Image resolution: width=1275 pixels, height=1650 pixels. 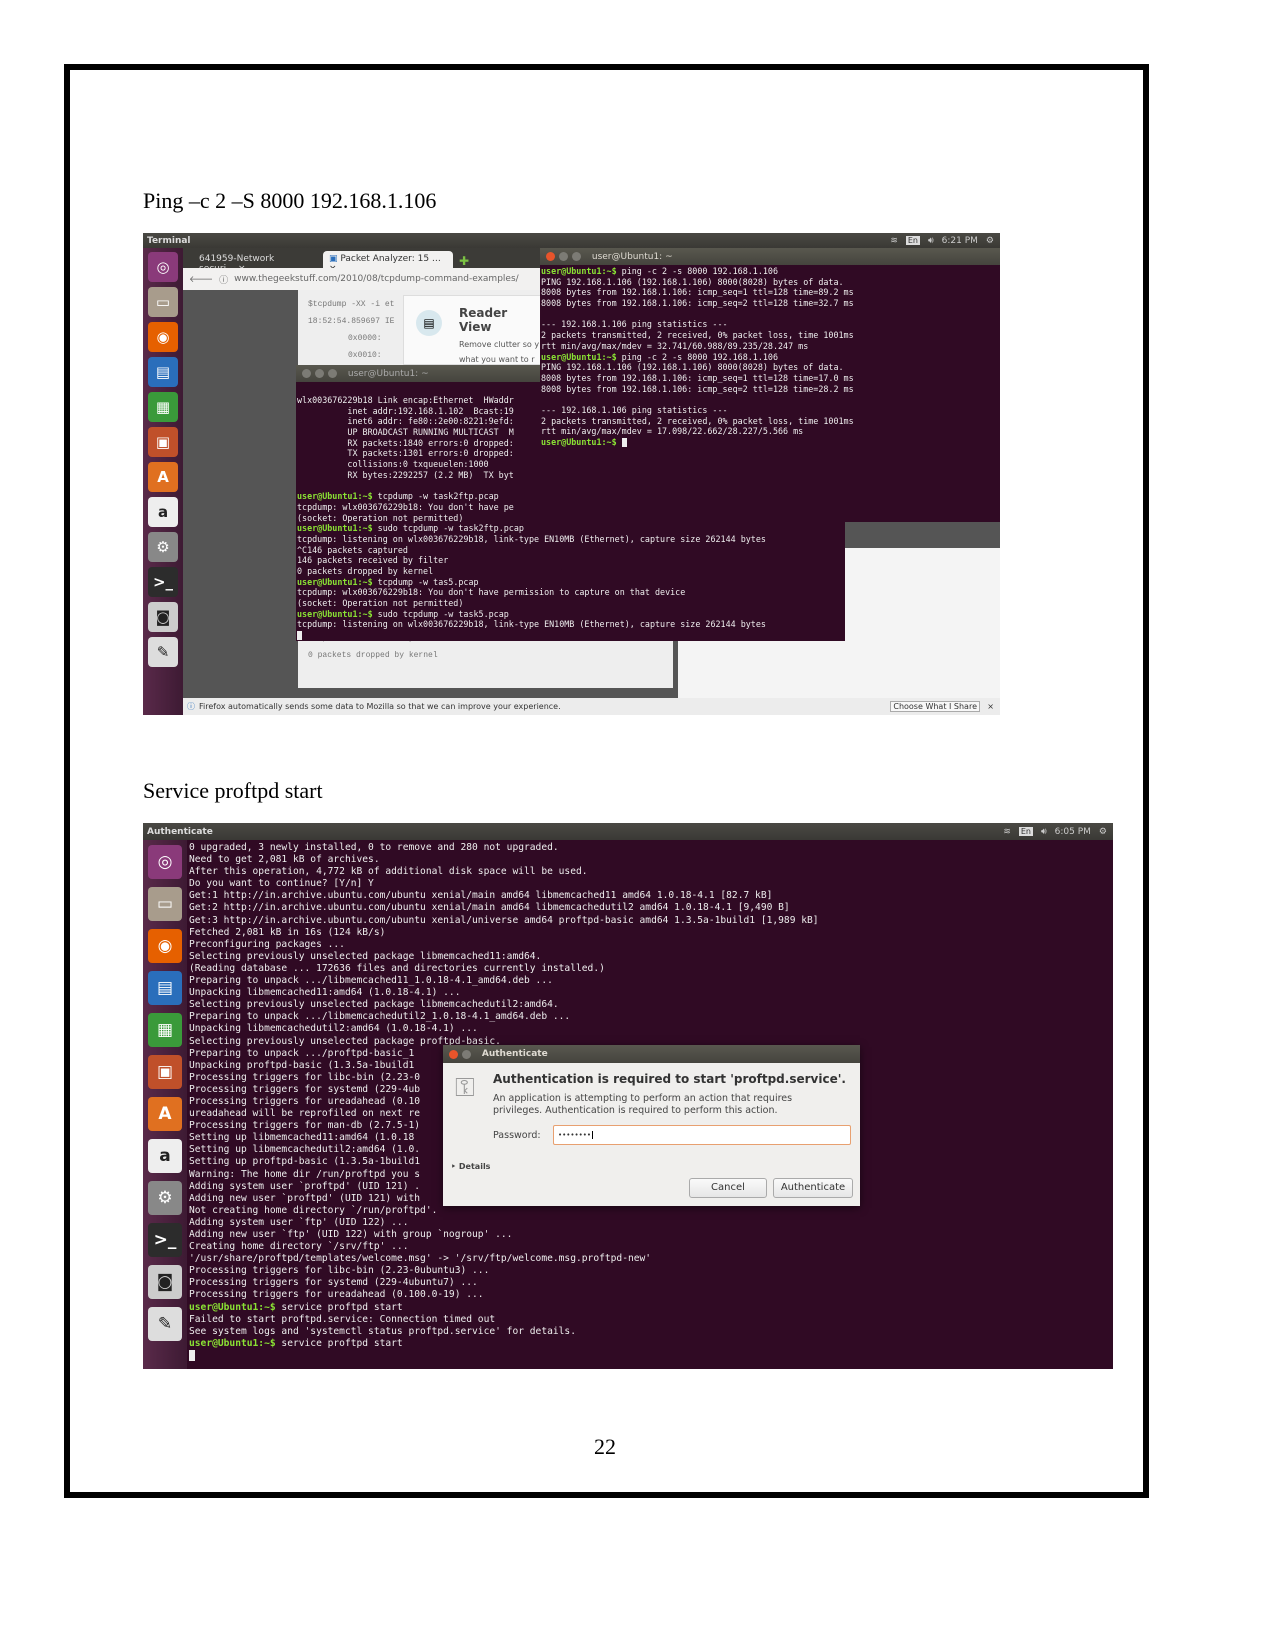 I want to click on terminal-line: Need to get 2,081 kB of archives., so click(x=504, y=860).